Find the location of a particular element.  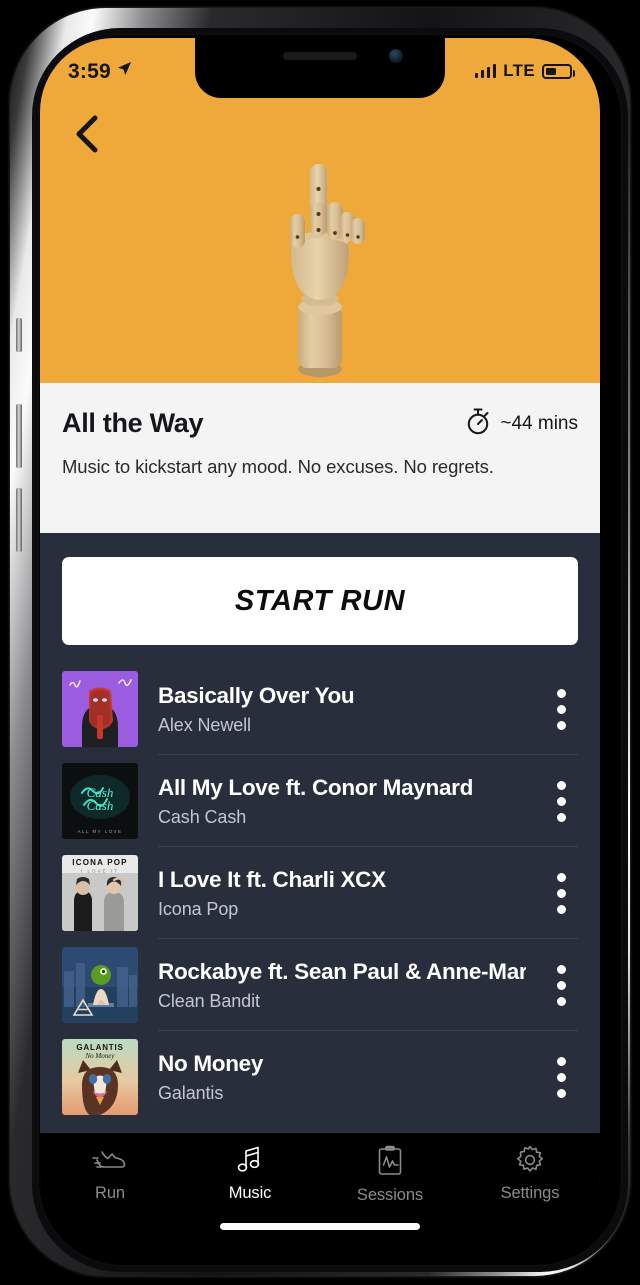

tab-sessions: Sessions is located at coordinates (390, 1175).